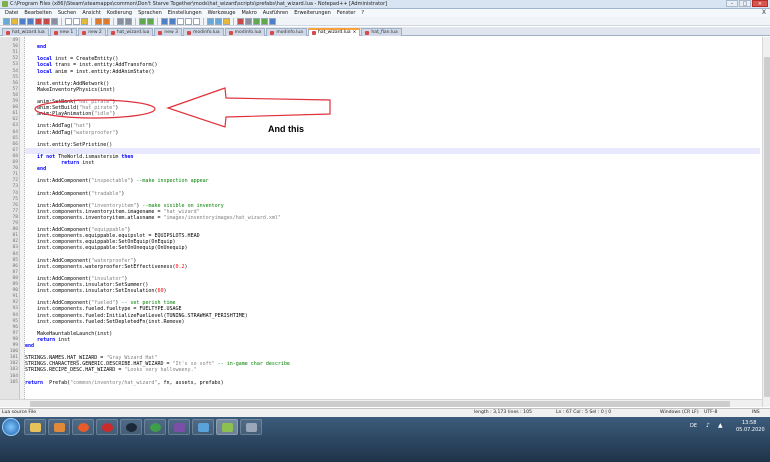 This screenshot has height=462, width=770. What do you see at coordinates (155, 427) in the screenshot?
I see `taskbar-chrome` at bounding box center [155, 427].